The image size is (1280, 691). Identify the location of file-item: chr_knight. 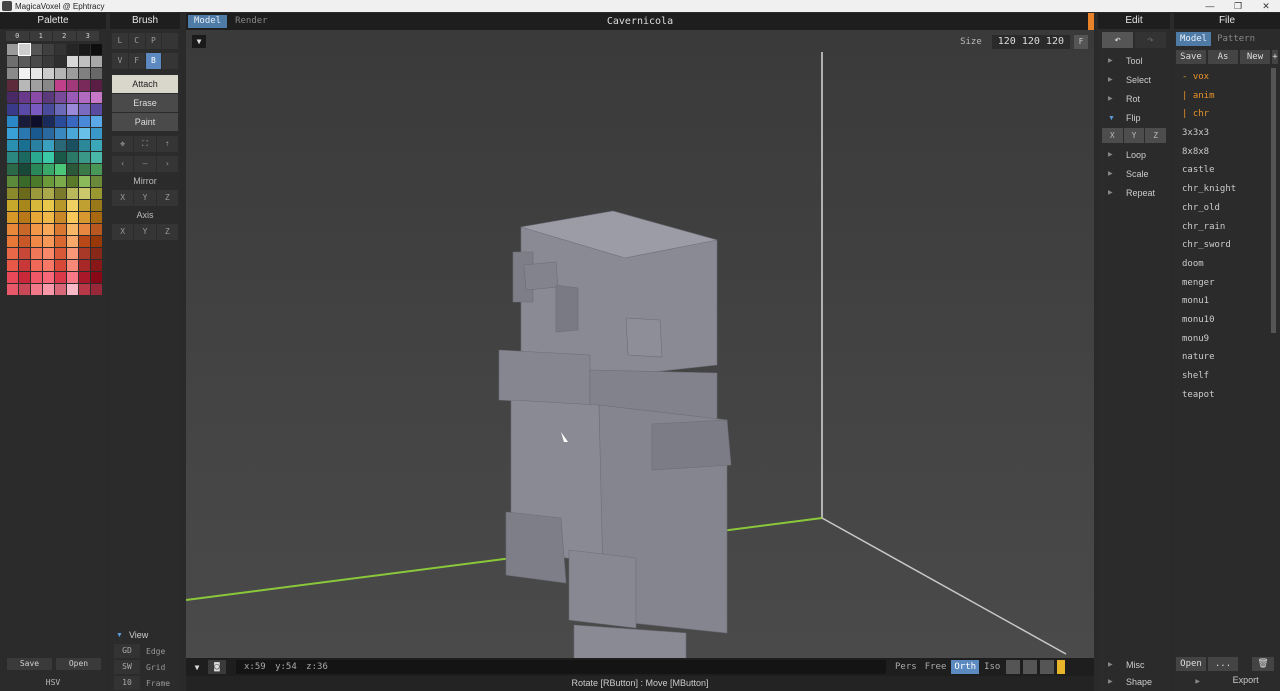
(1227, 189).